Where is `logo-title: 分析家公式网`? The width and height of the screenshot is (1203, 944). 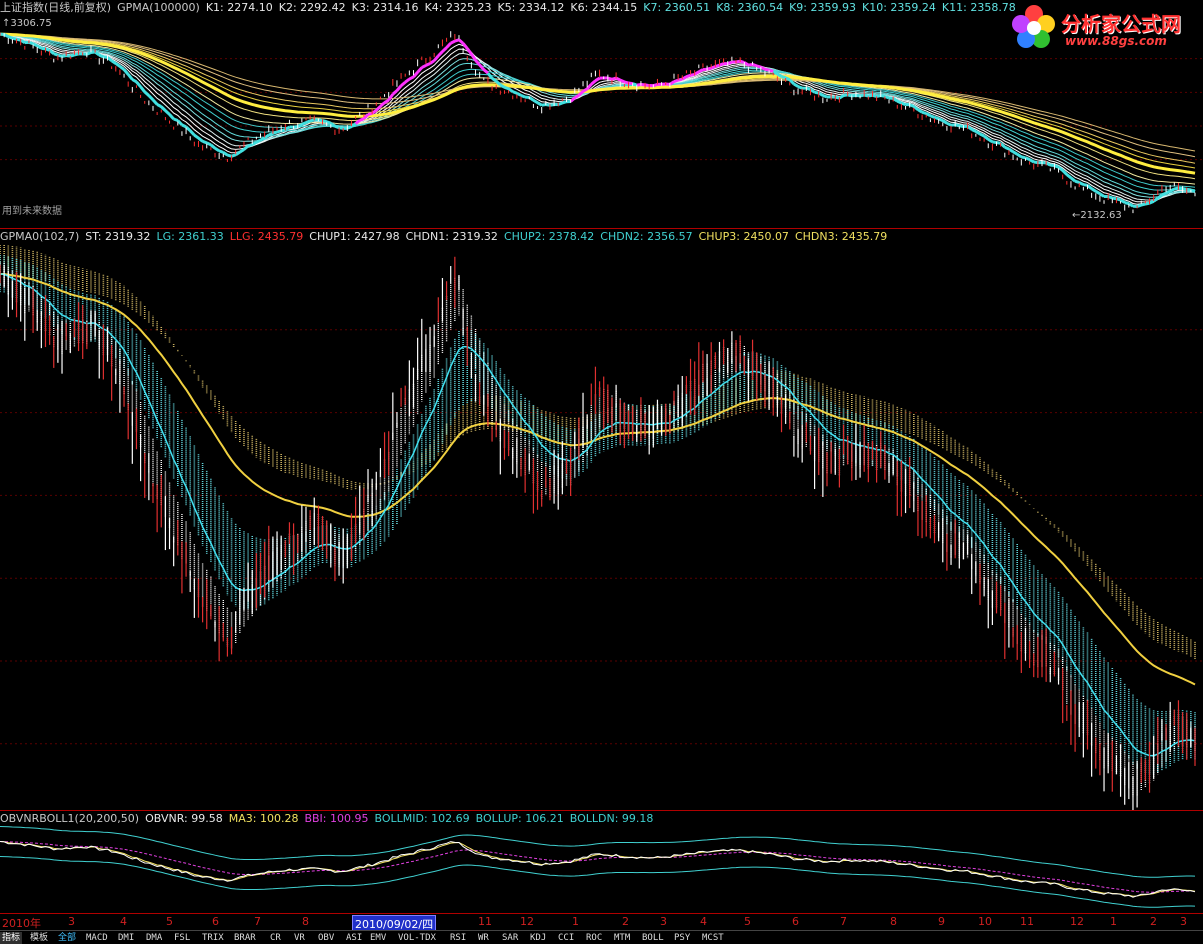
logo-title: 分析家公式网 is located at coordinates (1121, 22).